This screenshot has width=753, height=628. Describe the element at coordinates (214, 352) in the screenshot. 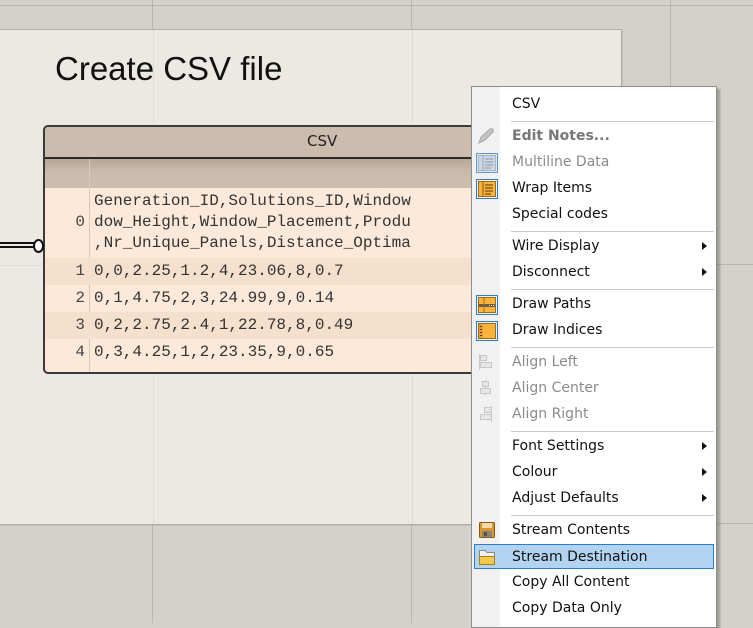

I see `row-value: 0,3,4.25,1,2,23.35,9,0.65` at that location.